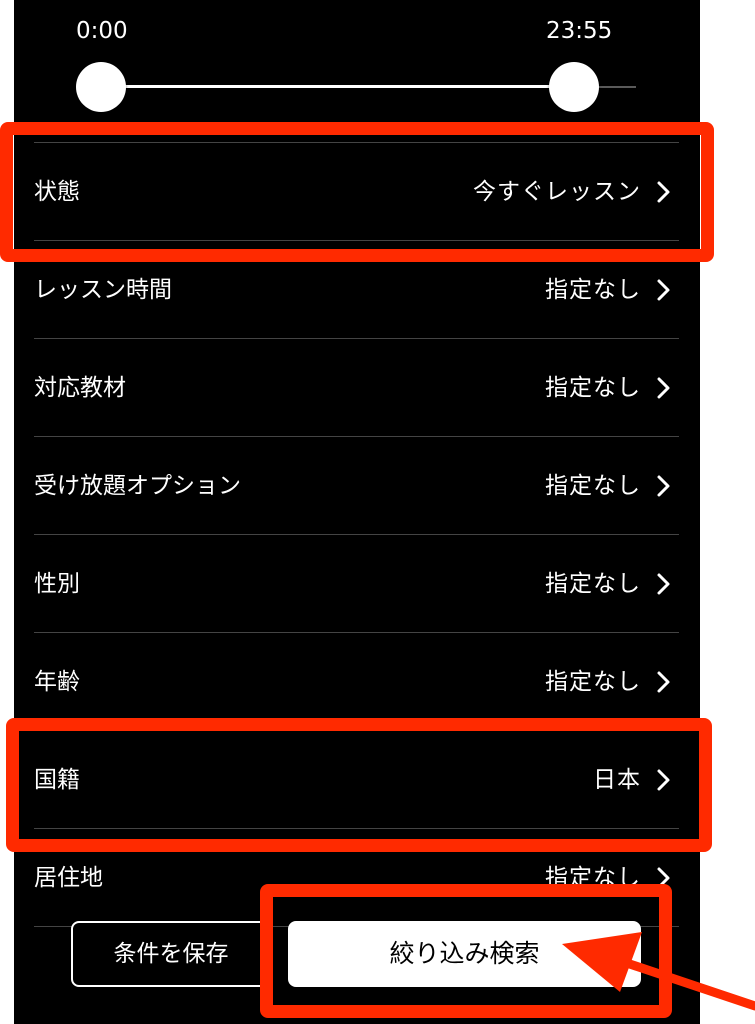 The height and width of the screenshot is (1024, 755). What do you see at coordinates (356, 485) in the screenshot?
I see `filter-row-unlimited-option: 受け放題オプション 指定なし` at bounding box center [356, 485].